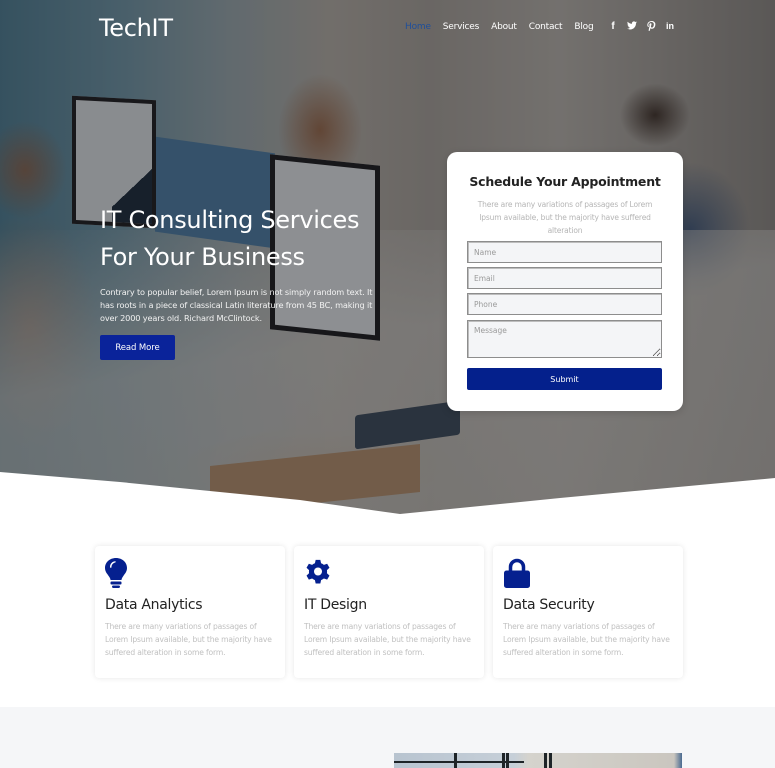  Describe the element at coordinates (335, 605) in the screenshot. I see `service-title: IT Design` at that location.